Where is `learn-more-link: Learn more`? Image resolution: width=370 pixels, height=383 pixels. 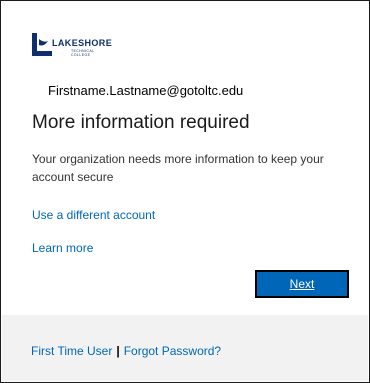 learn-more-link: Learn more is located at coordinates (62, 248).